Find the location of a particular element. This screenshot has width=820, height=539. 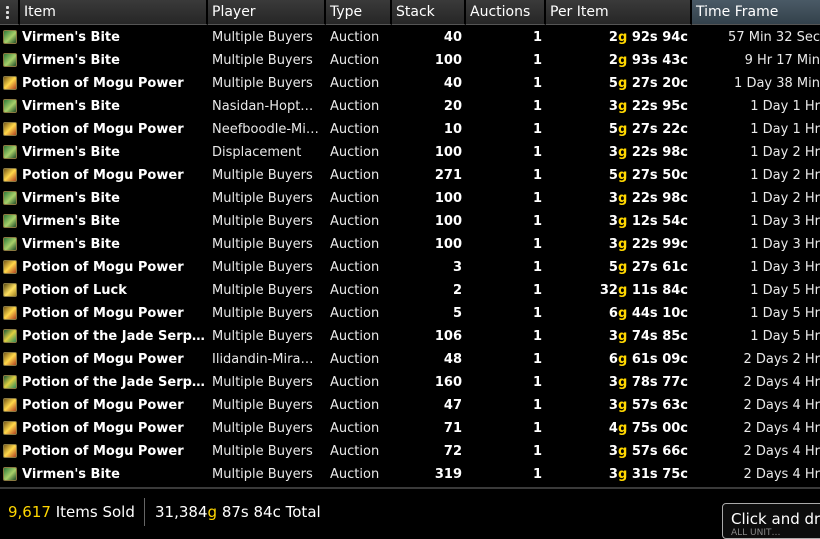

time-frame: 1 Day 1 Hr is located at coordinates (785, 129).